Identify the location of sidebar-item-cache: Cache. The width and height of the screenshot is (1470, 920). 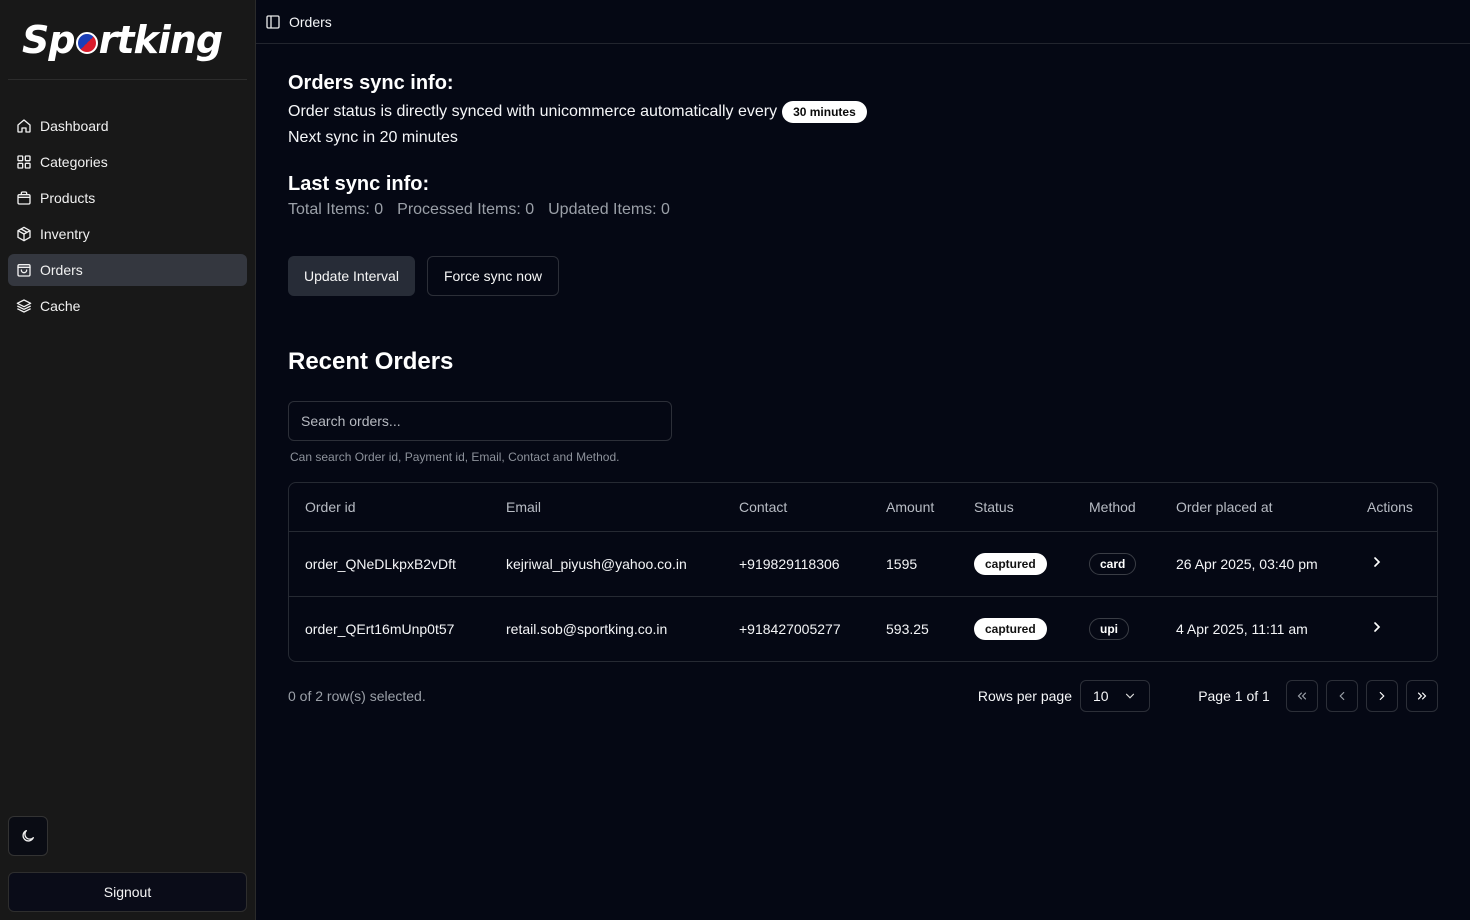
(127, 306).